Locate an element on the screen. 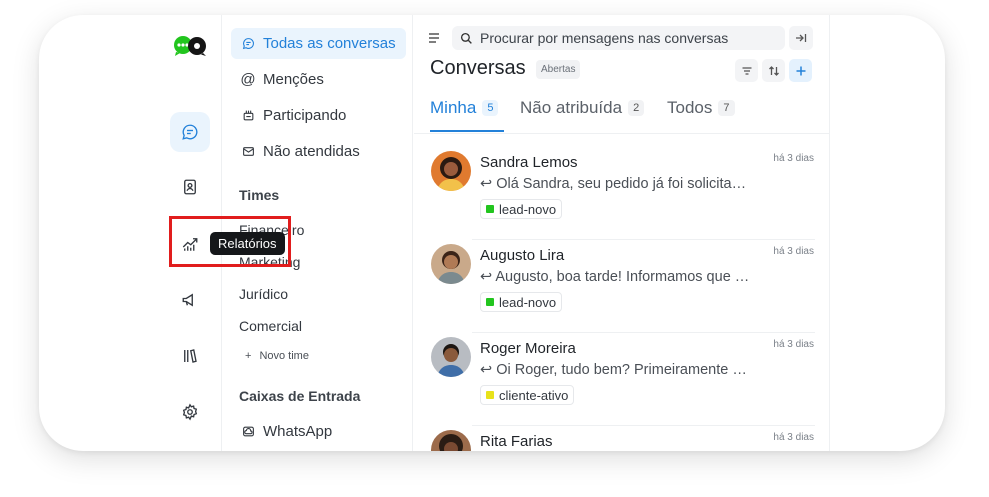 This screenshot has height=497, width=989. sort-icon is located at coordinates (773, 70).